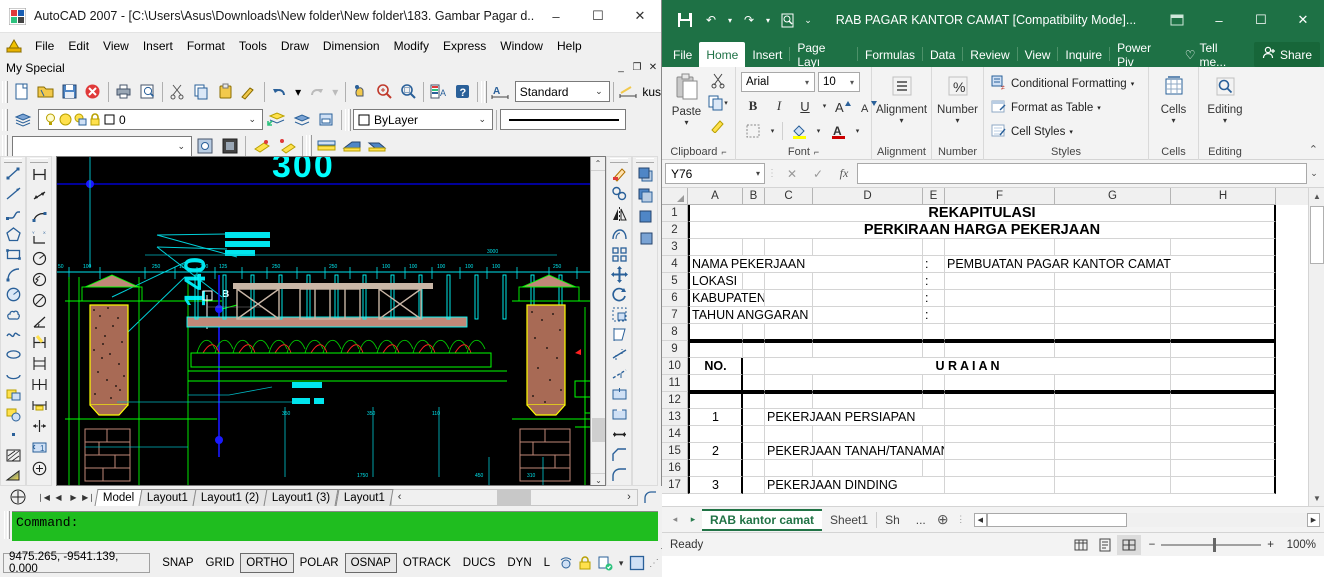 Image resolution: width=1324 pixels, height=577 pixels. What do you see at coordinates (715, 332) in the screenshot?
I see `cell-A8` at bounding box center [715, 332].